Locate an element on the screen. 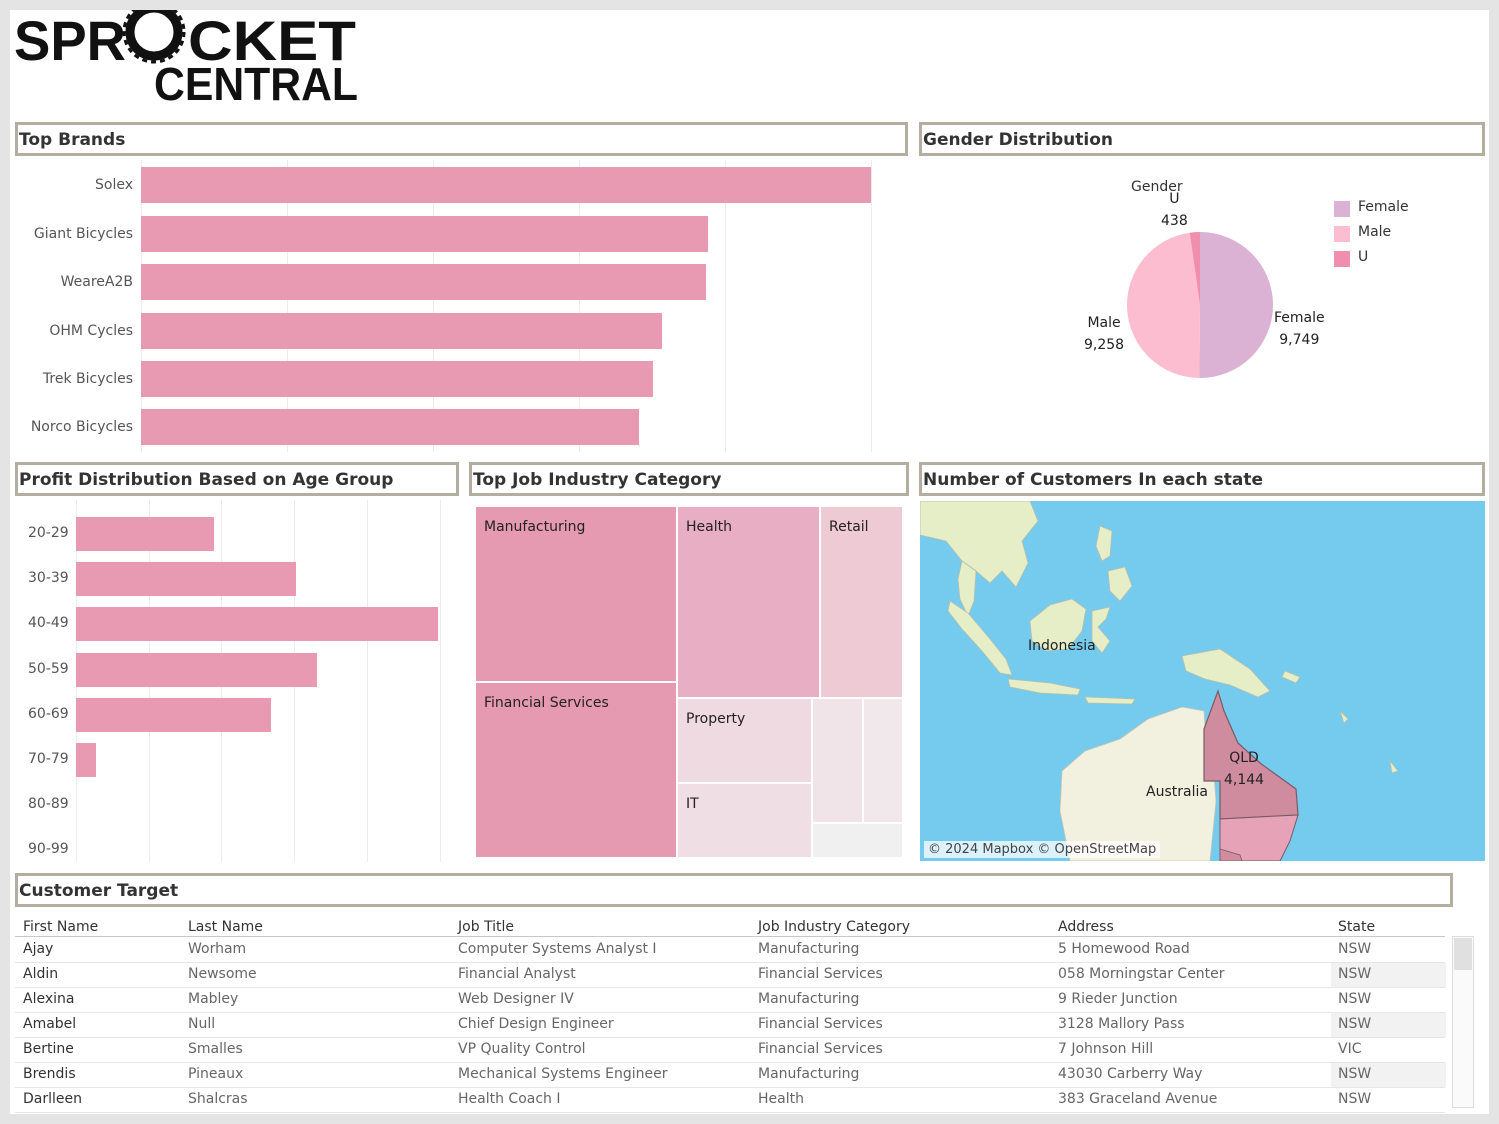 Image resolution: width=1499 pixels, height=1124 pixels. column-header-last-name: Last Name is located at coordinates (225, 927).